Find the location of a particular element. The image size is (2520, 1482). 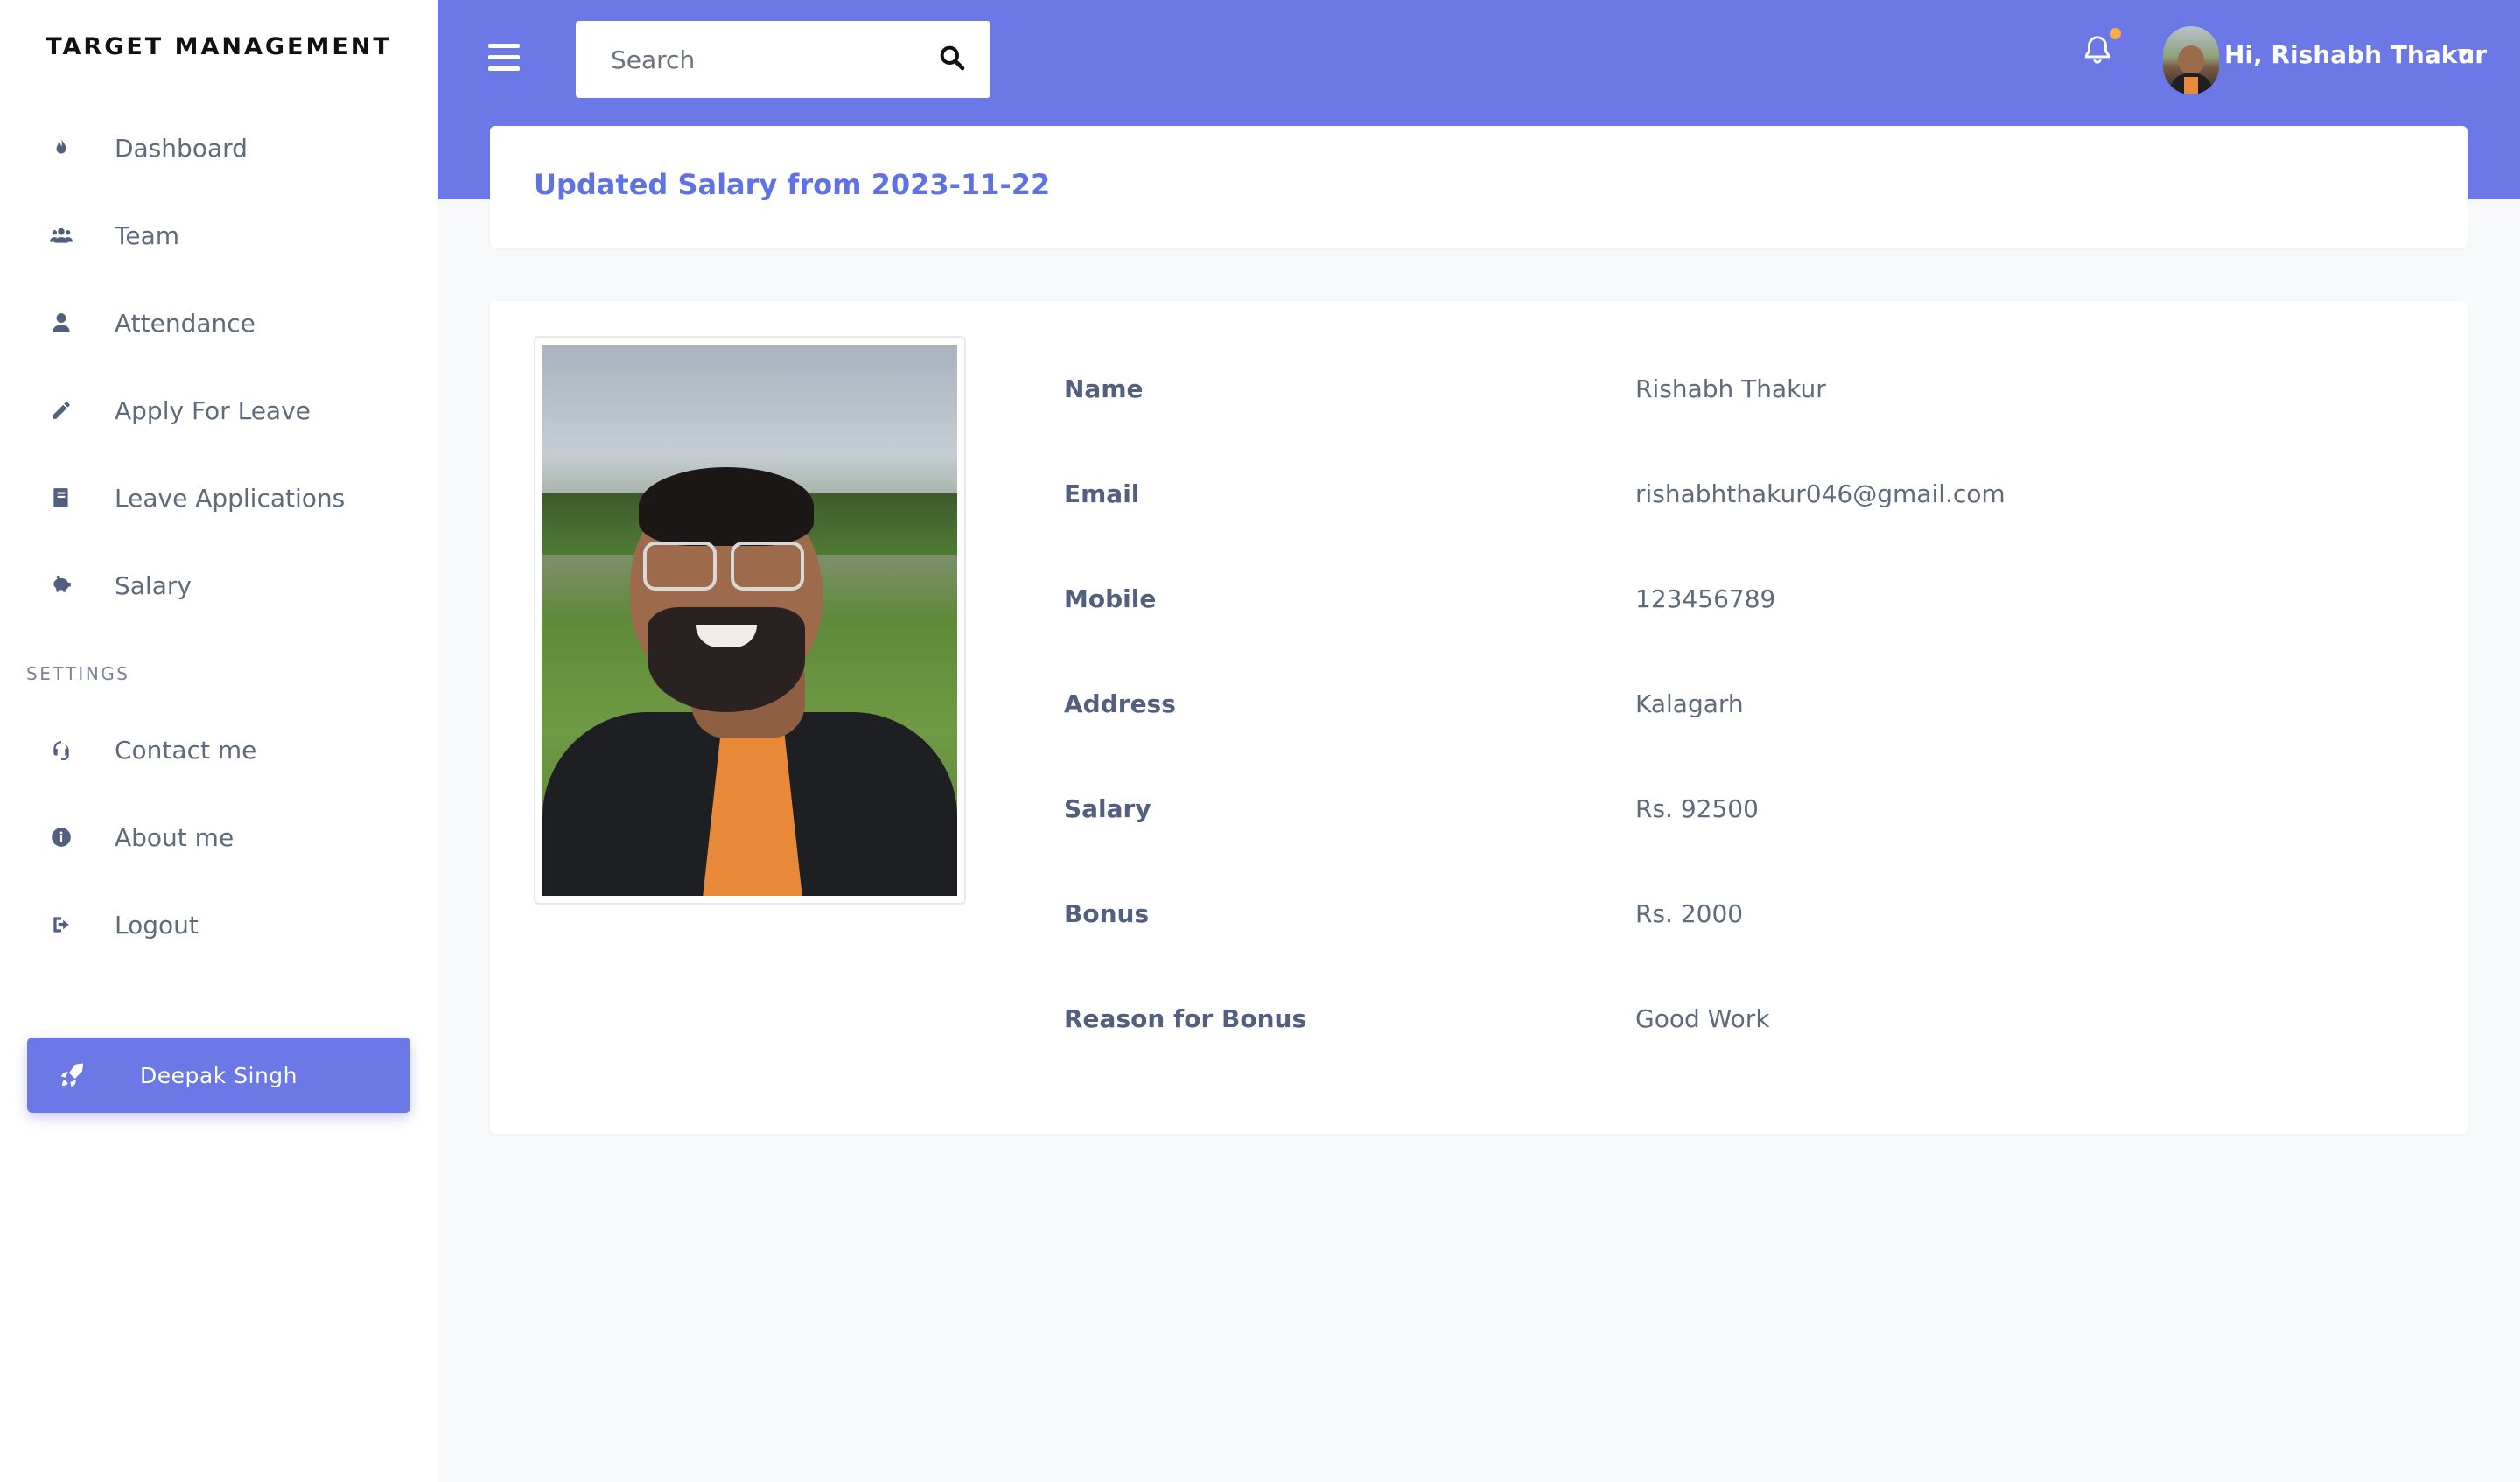

info-icon is located at coordinates (61, 837).